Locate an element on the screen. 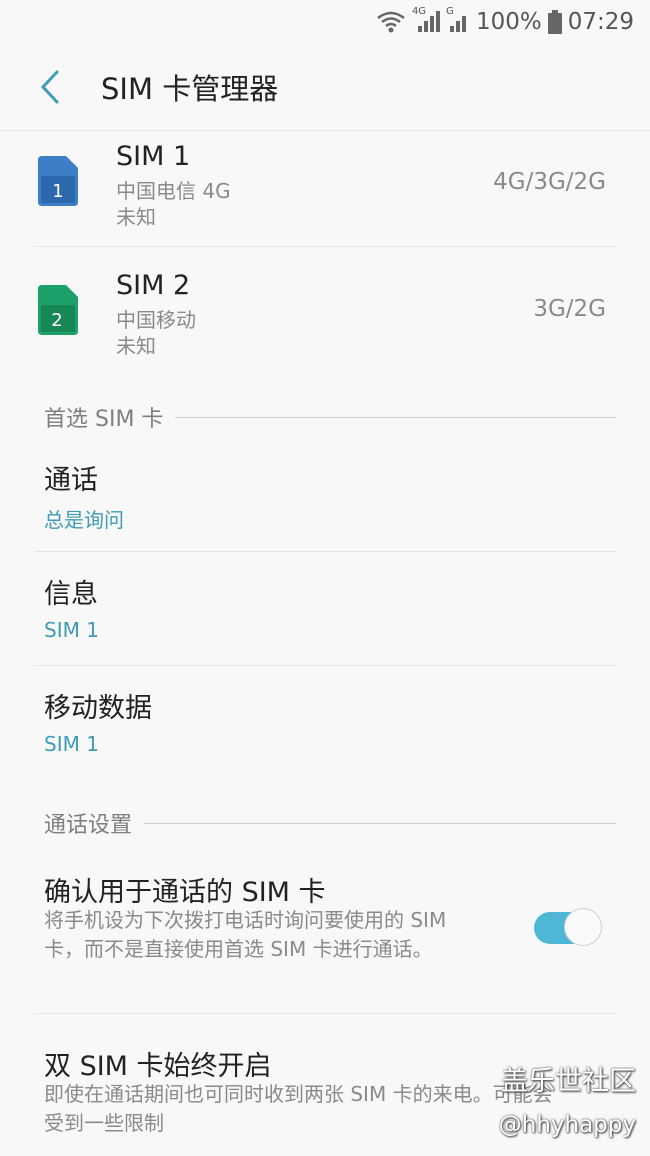 Image resolution: width=650 pixels, height=1156 pixels. sim-card-2-icon: 2 is located at coordinates (58, 310).